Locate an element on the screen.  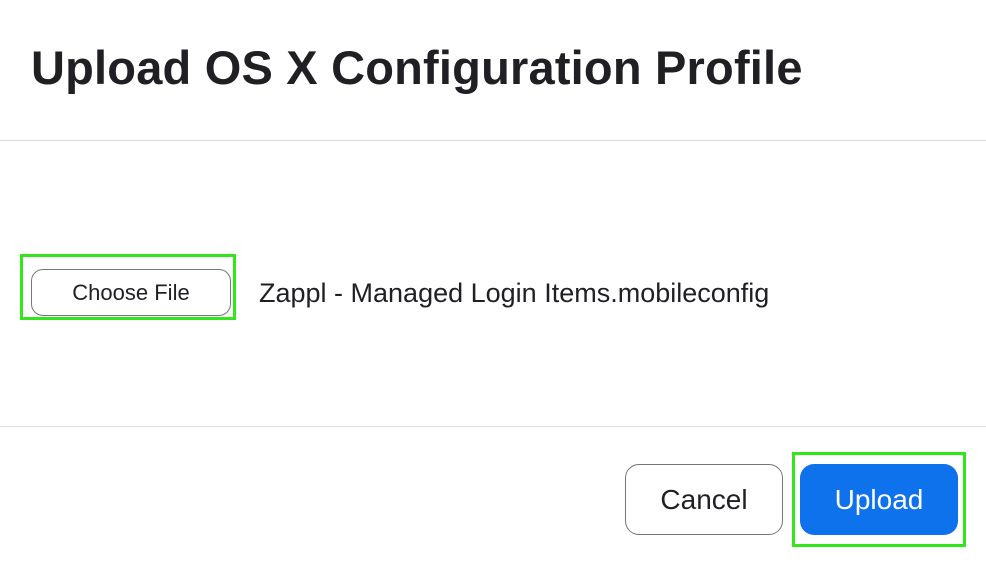
cancel-button: Cancel is located at coordinates (704, 499).